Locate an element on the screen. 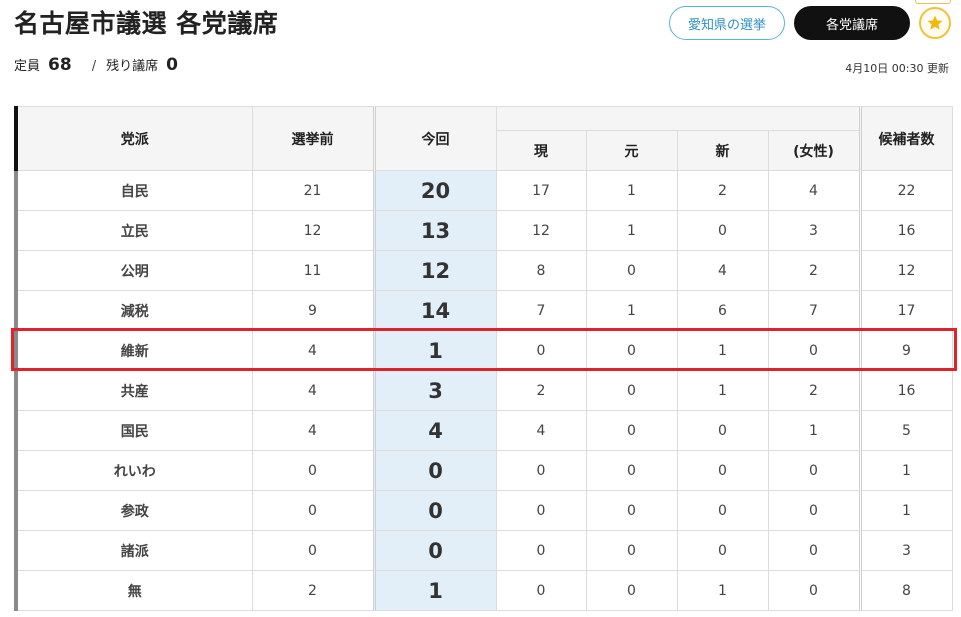 The width and height of the screenshot is (961, 617). incumbent-cell: 4 is located at coordinates (541, 430).